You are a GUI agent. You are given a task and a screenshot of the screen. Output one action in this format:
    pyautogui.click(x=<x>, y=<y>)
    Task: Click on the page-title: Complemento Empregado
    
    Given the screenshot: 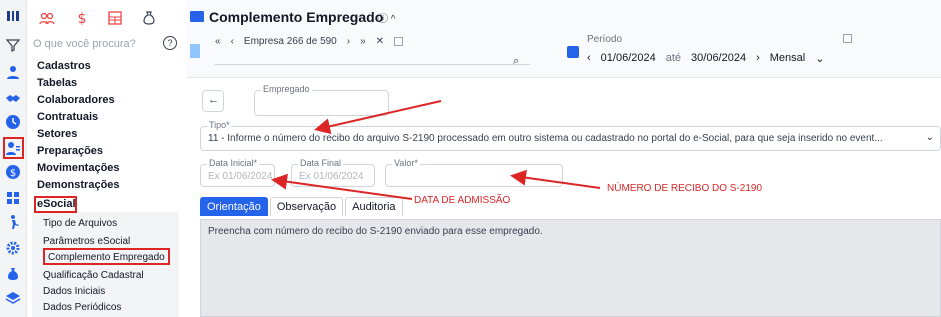 What is the action you would take?
    pyautogui.click(x=296, y=17)
    